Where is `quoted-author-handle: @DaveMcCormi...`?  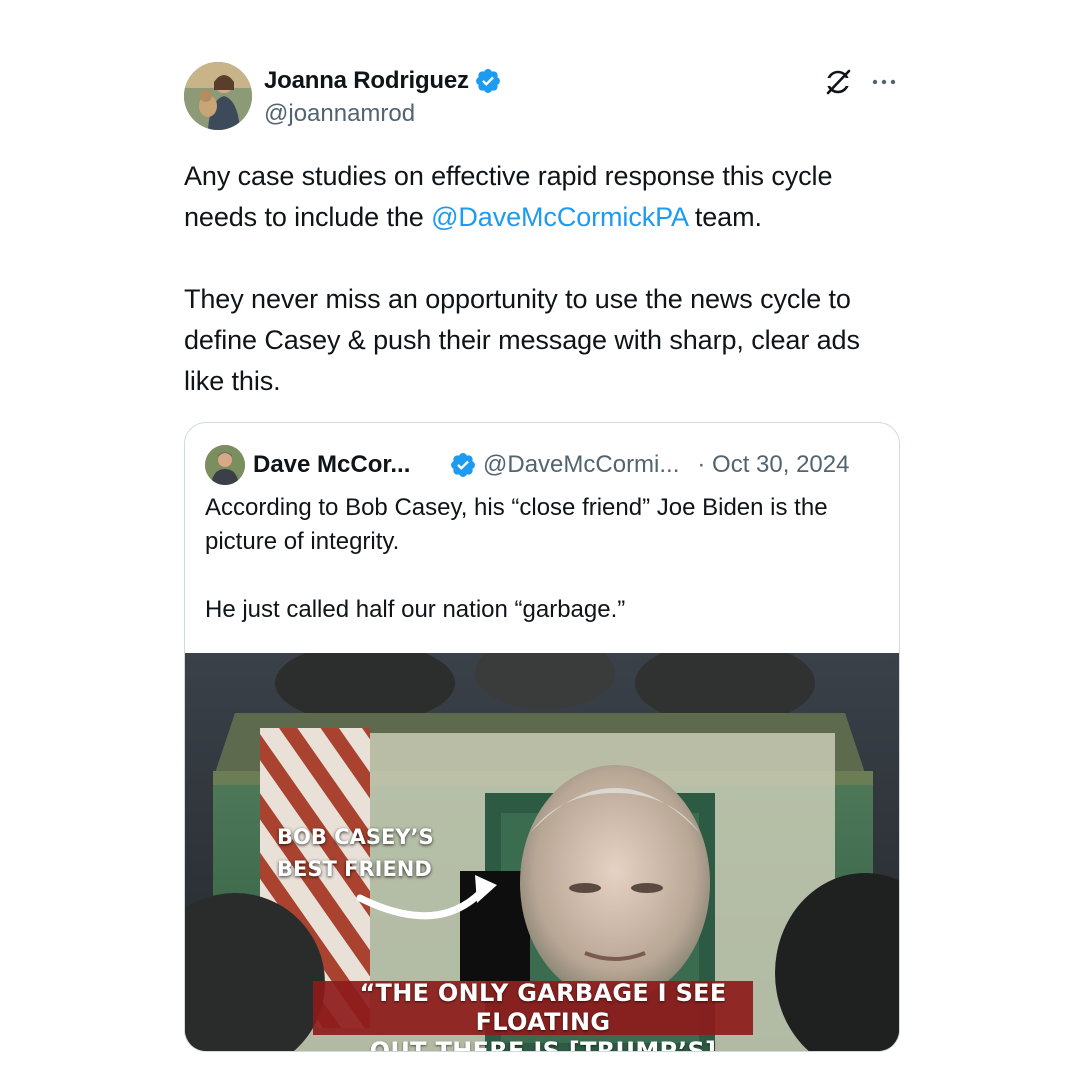 quoted-author-handle: @DaveMcCormi... is located at coordinates (581, 465).